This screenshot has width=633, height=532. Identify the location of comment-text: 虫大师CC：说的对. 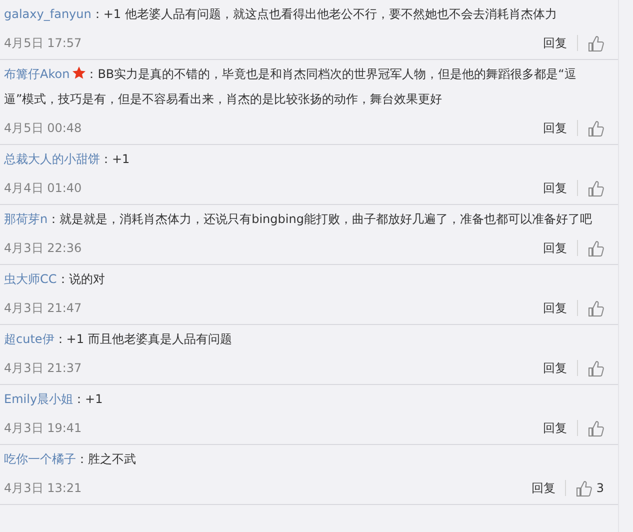
(55, 279).